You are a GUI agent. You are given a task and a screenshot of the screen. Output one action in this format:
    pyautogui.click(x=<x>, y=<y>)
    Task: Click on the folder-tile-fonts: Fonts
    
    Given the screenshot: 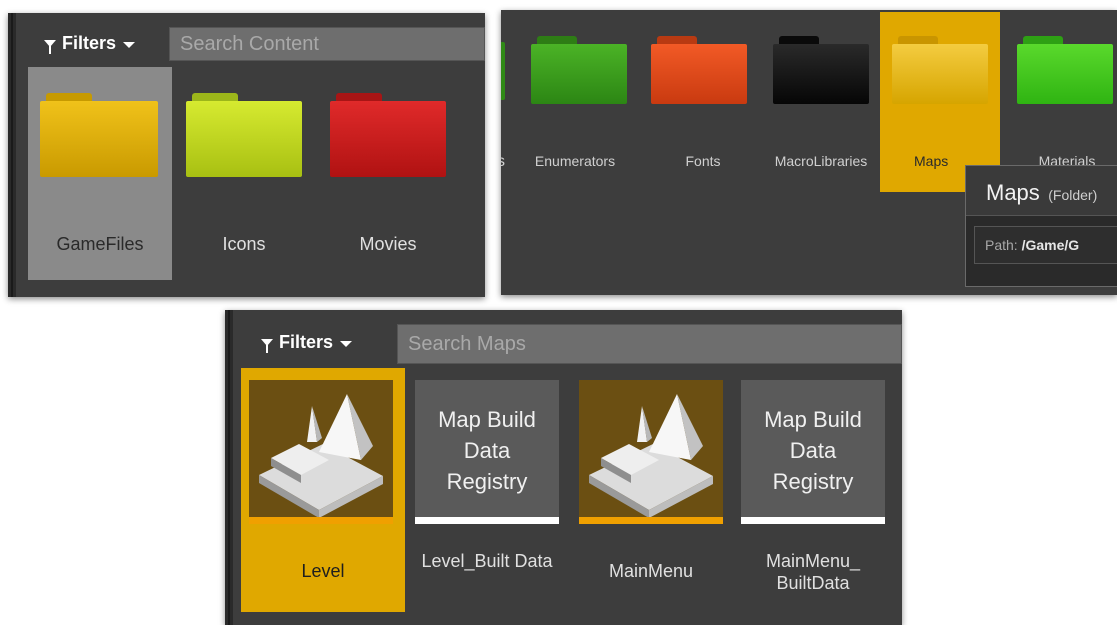 What is the action you would take?
    pyautogui.click(x=703, y=100)
    